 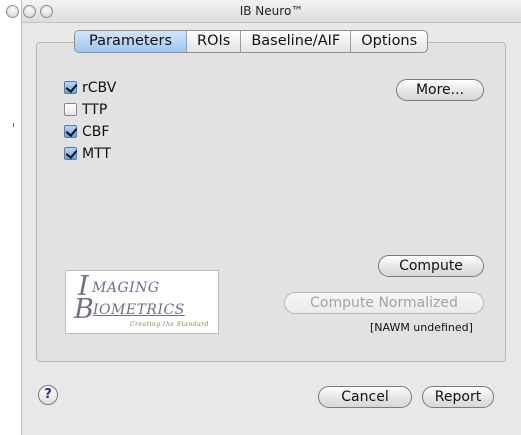 I want to click on ttp-checkbox, so click(x=70, y=109).